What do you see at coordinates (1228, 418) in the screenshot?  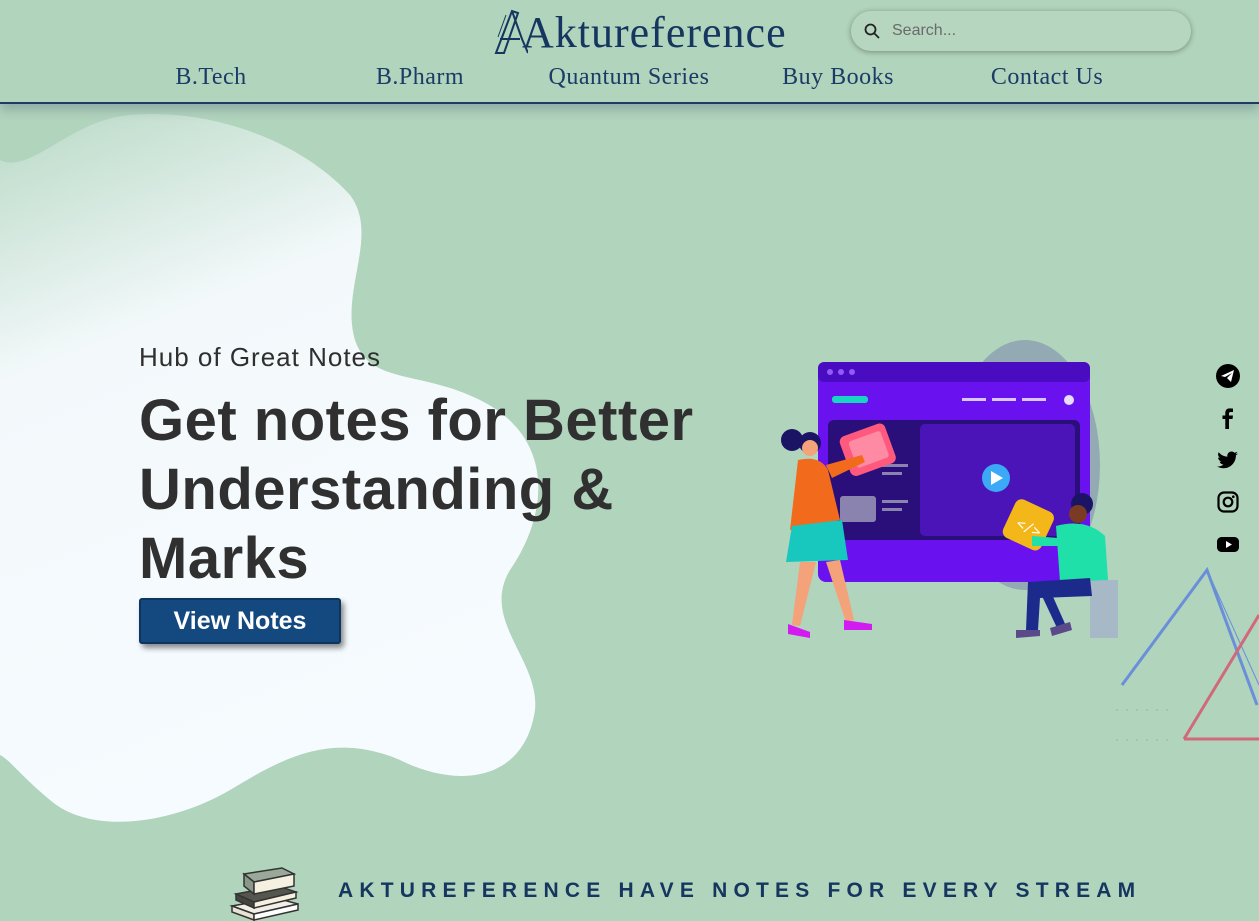 I see `facebook-icon` at bounding box center [1228, 418].